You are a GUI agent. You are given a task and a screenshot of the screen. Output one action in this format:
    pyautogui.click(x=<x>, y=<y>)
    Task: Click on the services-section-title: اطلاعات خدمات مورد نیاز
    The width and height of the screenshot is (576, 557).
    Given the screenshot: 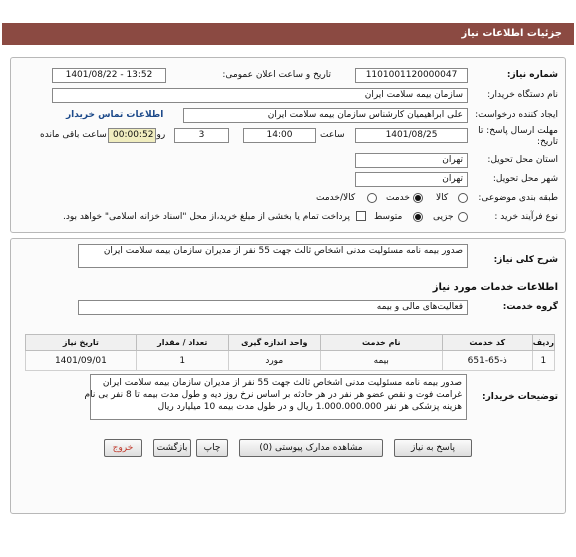 What is the action you would take?
    pyautogui.click(x=495, y=287)
    